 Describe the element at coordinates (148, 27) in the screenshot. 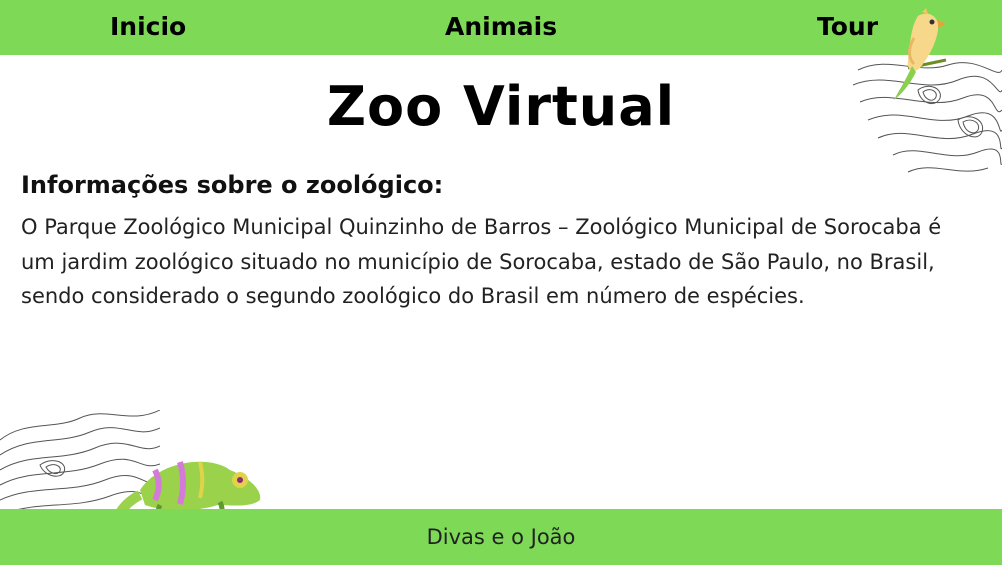

I see `nav-link-inicio: Inicio` at that location.